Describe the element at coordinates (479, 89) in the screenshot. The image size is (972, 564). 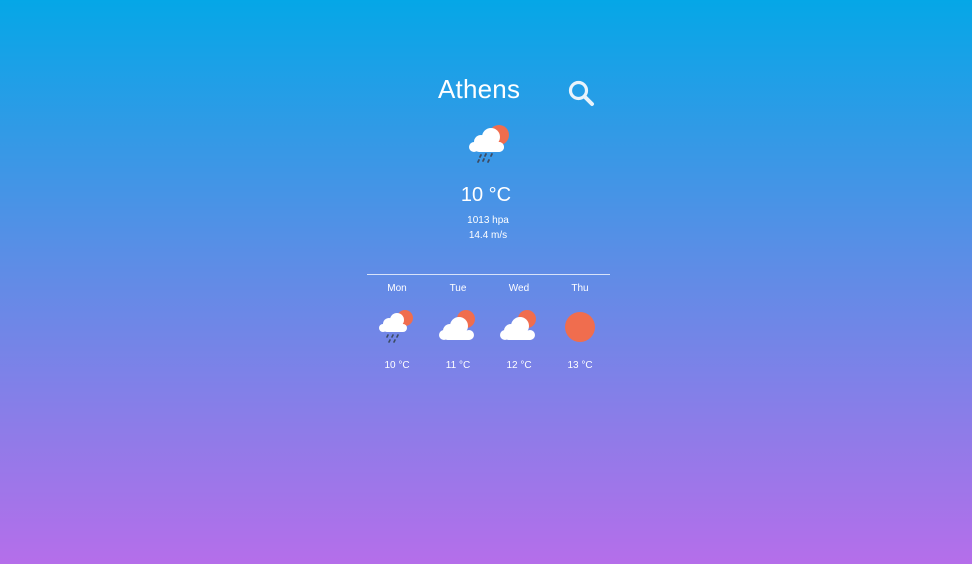
I see `city-name: Athens` at that location.